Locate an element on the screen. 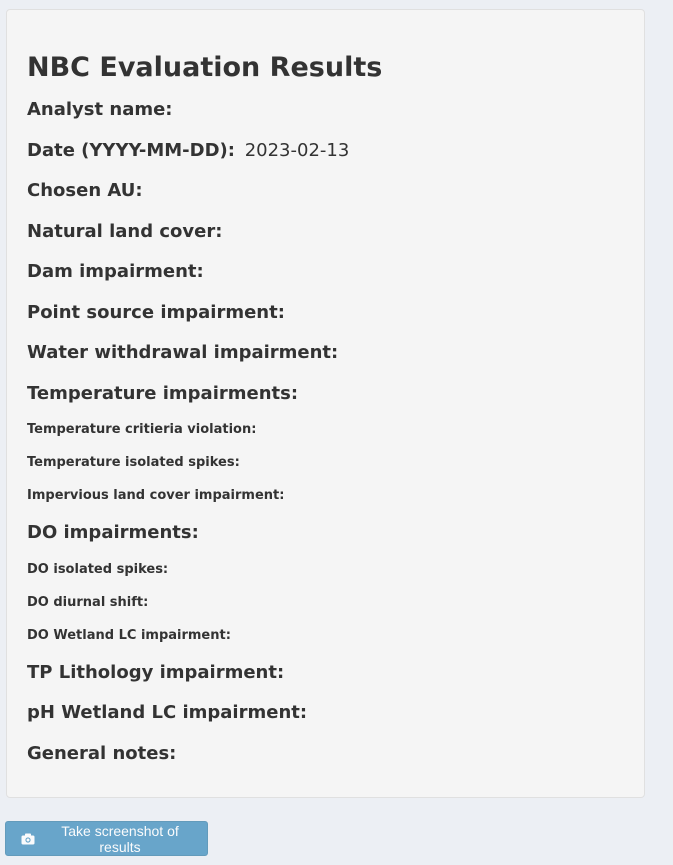  water-withdrawal-impairment-row: Water withdrawal impairment: is located at coordinates (182, 353).